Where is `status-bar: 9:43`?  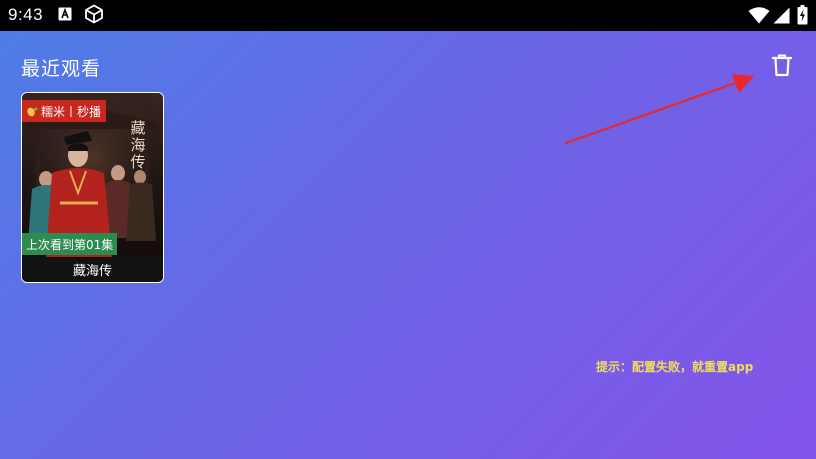
status-bar: 9:43 is located at coordinates (408, 15).